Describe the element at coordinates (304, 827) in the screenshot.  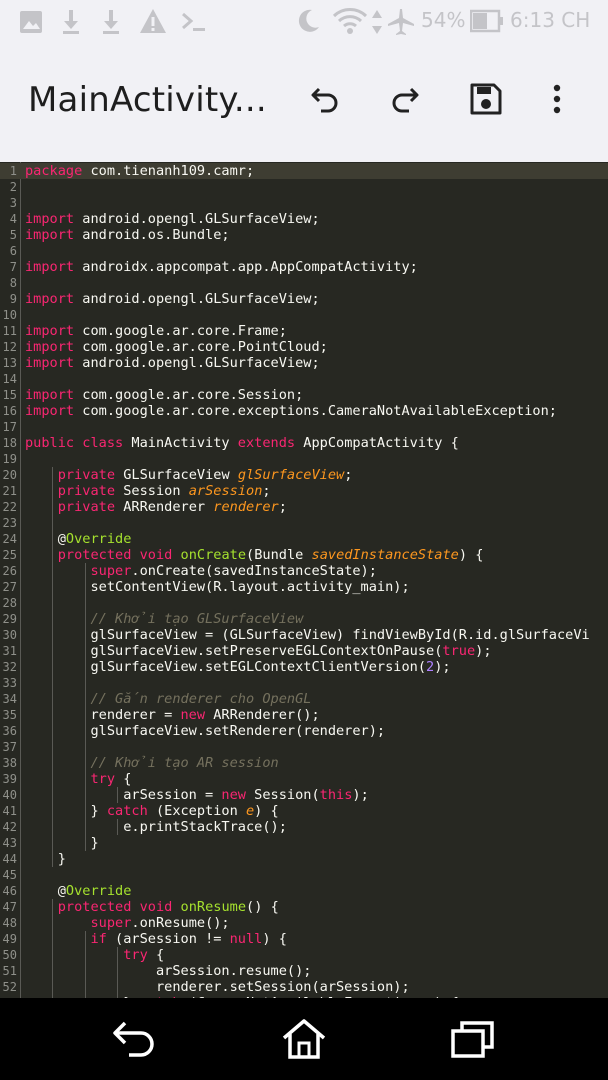
I see `code-line: 42 e.printStackTrace();` at that location.